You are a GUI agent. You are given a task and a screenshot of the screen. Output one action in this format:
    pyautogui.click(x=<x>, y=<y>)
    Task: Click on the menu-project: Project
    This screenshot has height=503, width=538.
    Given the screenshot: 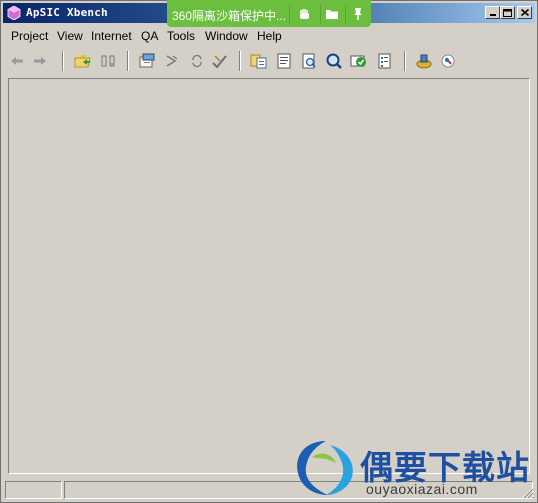 What is the action you would take?
    pyautogui.click(x=29, y=36)
    